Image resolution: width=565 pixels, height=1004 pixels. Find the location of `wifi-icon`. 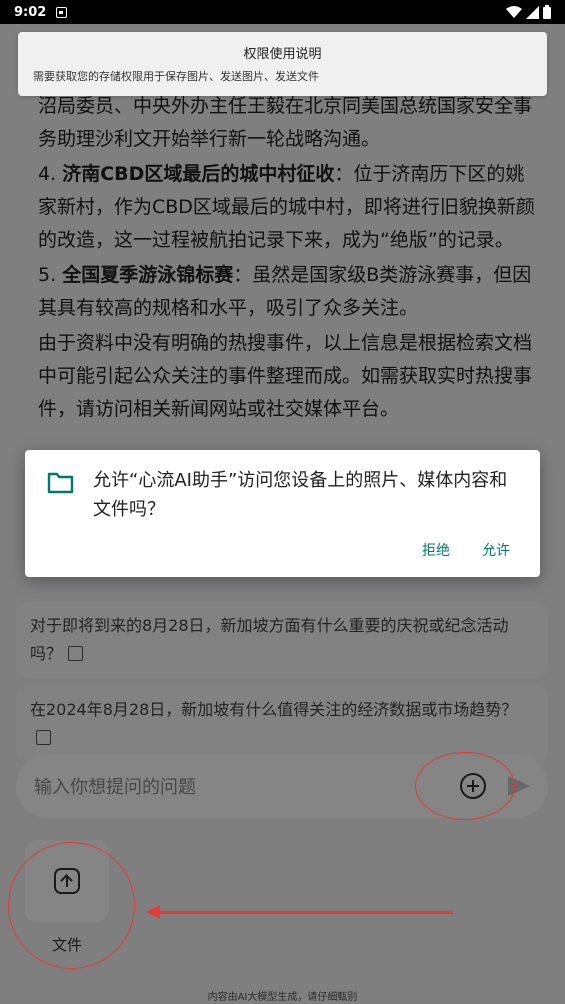

wifi-icon is located at coordinates (514, 11).